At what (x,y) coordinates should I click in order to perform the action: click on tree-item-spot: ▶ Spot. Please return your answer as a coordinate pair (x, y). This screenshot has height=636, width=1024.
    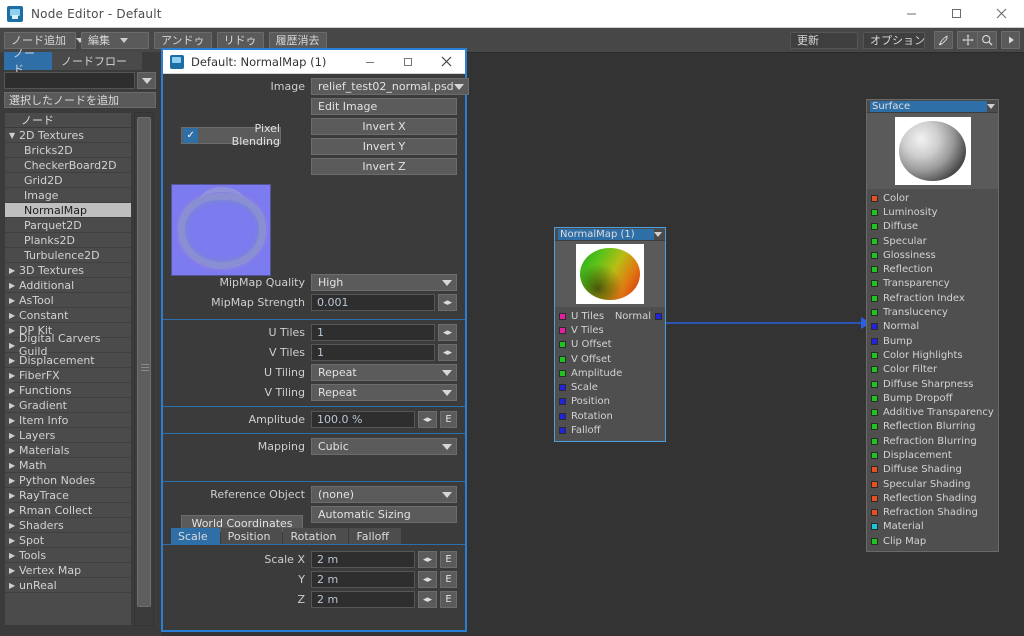
    Looking at the image, I should click on (68, 540).